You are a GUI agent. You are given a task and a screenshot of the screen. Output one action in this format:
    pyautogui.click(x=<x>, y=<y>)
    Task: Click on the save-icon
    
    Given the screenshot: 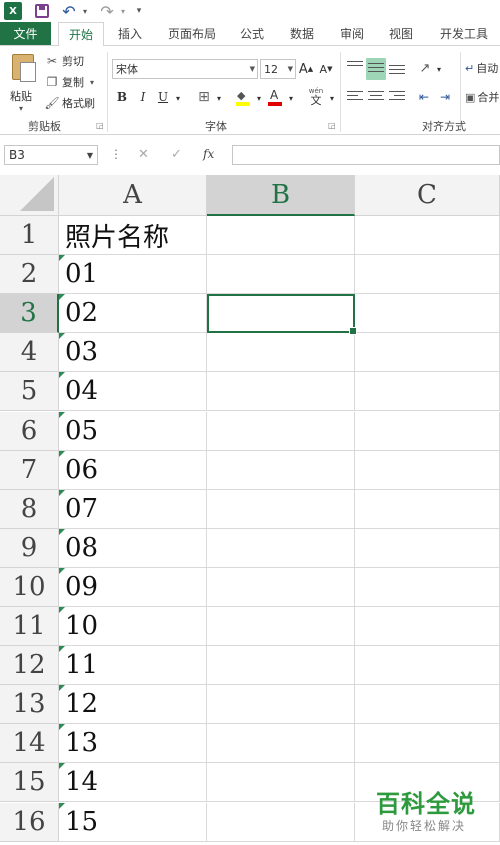 What is the action you would take?
    pyautogui.click(x=42, y=11)
    